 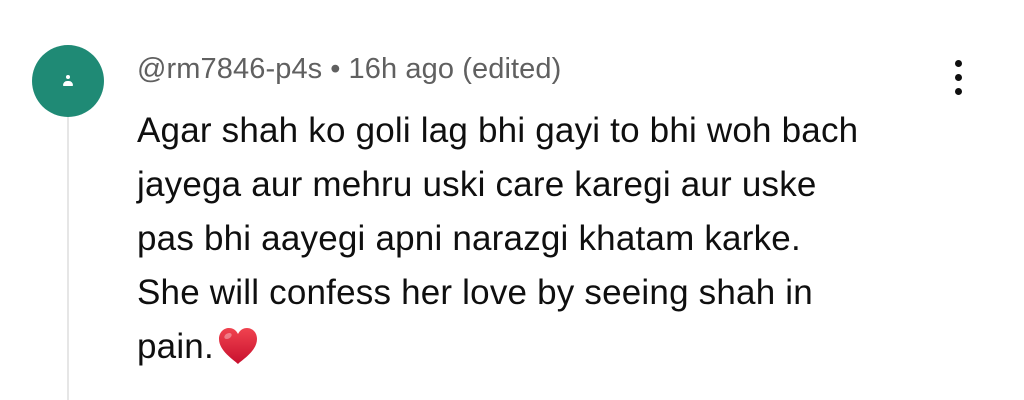 What do you see at coordinates (229, 69) in the screenshot?
I see `author-name: @rm7846-p4s` at bounding box center [229, 69].